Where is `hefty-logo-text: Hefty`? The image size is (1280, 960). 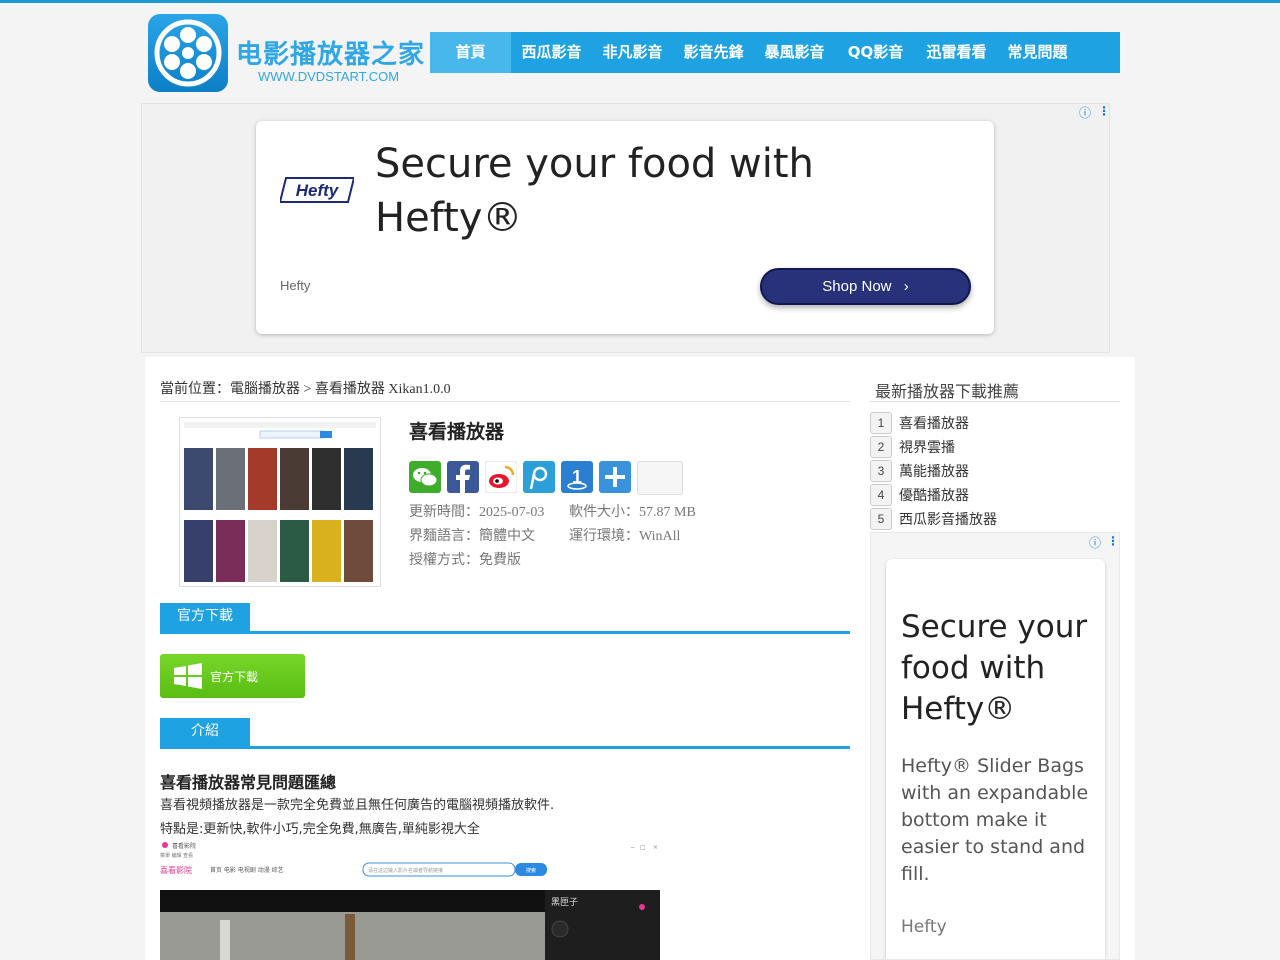 hefty-logo-text: Hefty is located at coordinates (318, 190).